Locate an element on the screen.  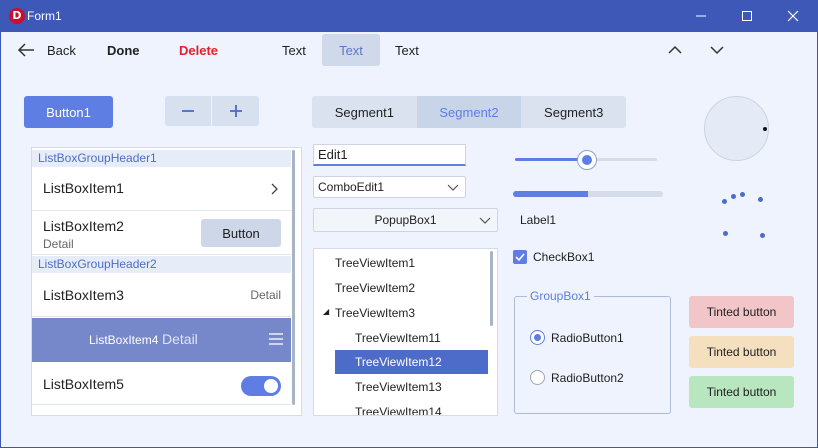
tree-item: TreeViewItem13 is located at coordinates (398, 387).